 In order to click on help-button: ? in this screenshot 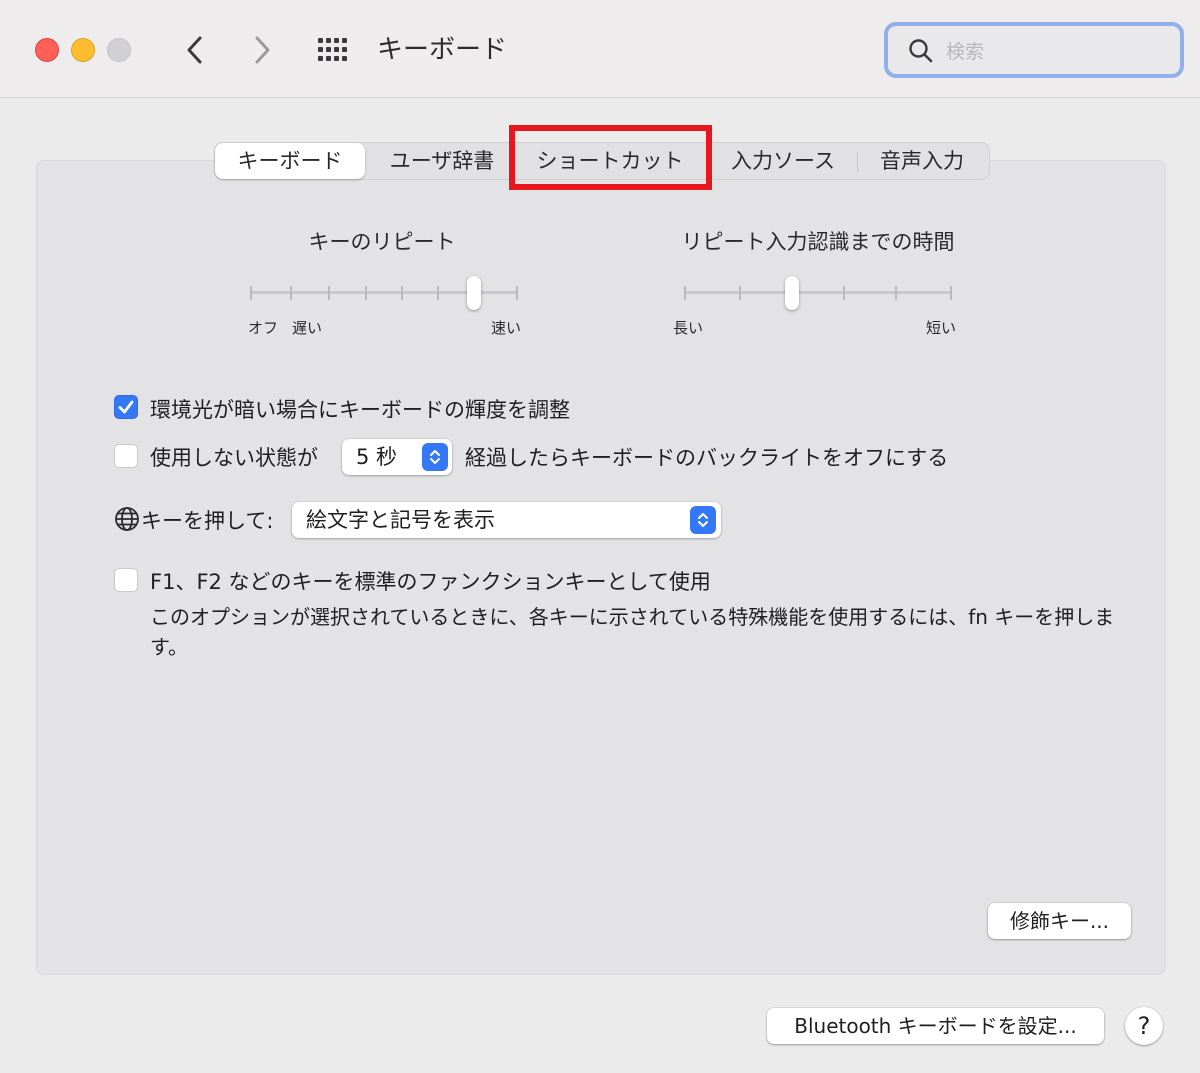, I will do `click(1144, 1026)`.